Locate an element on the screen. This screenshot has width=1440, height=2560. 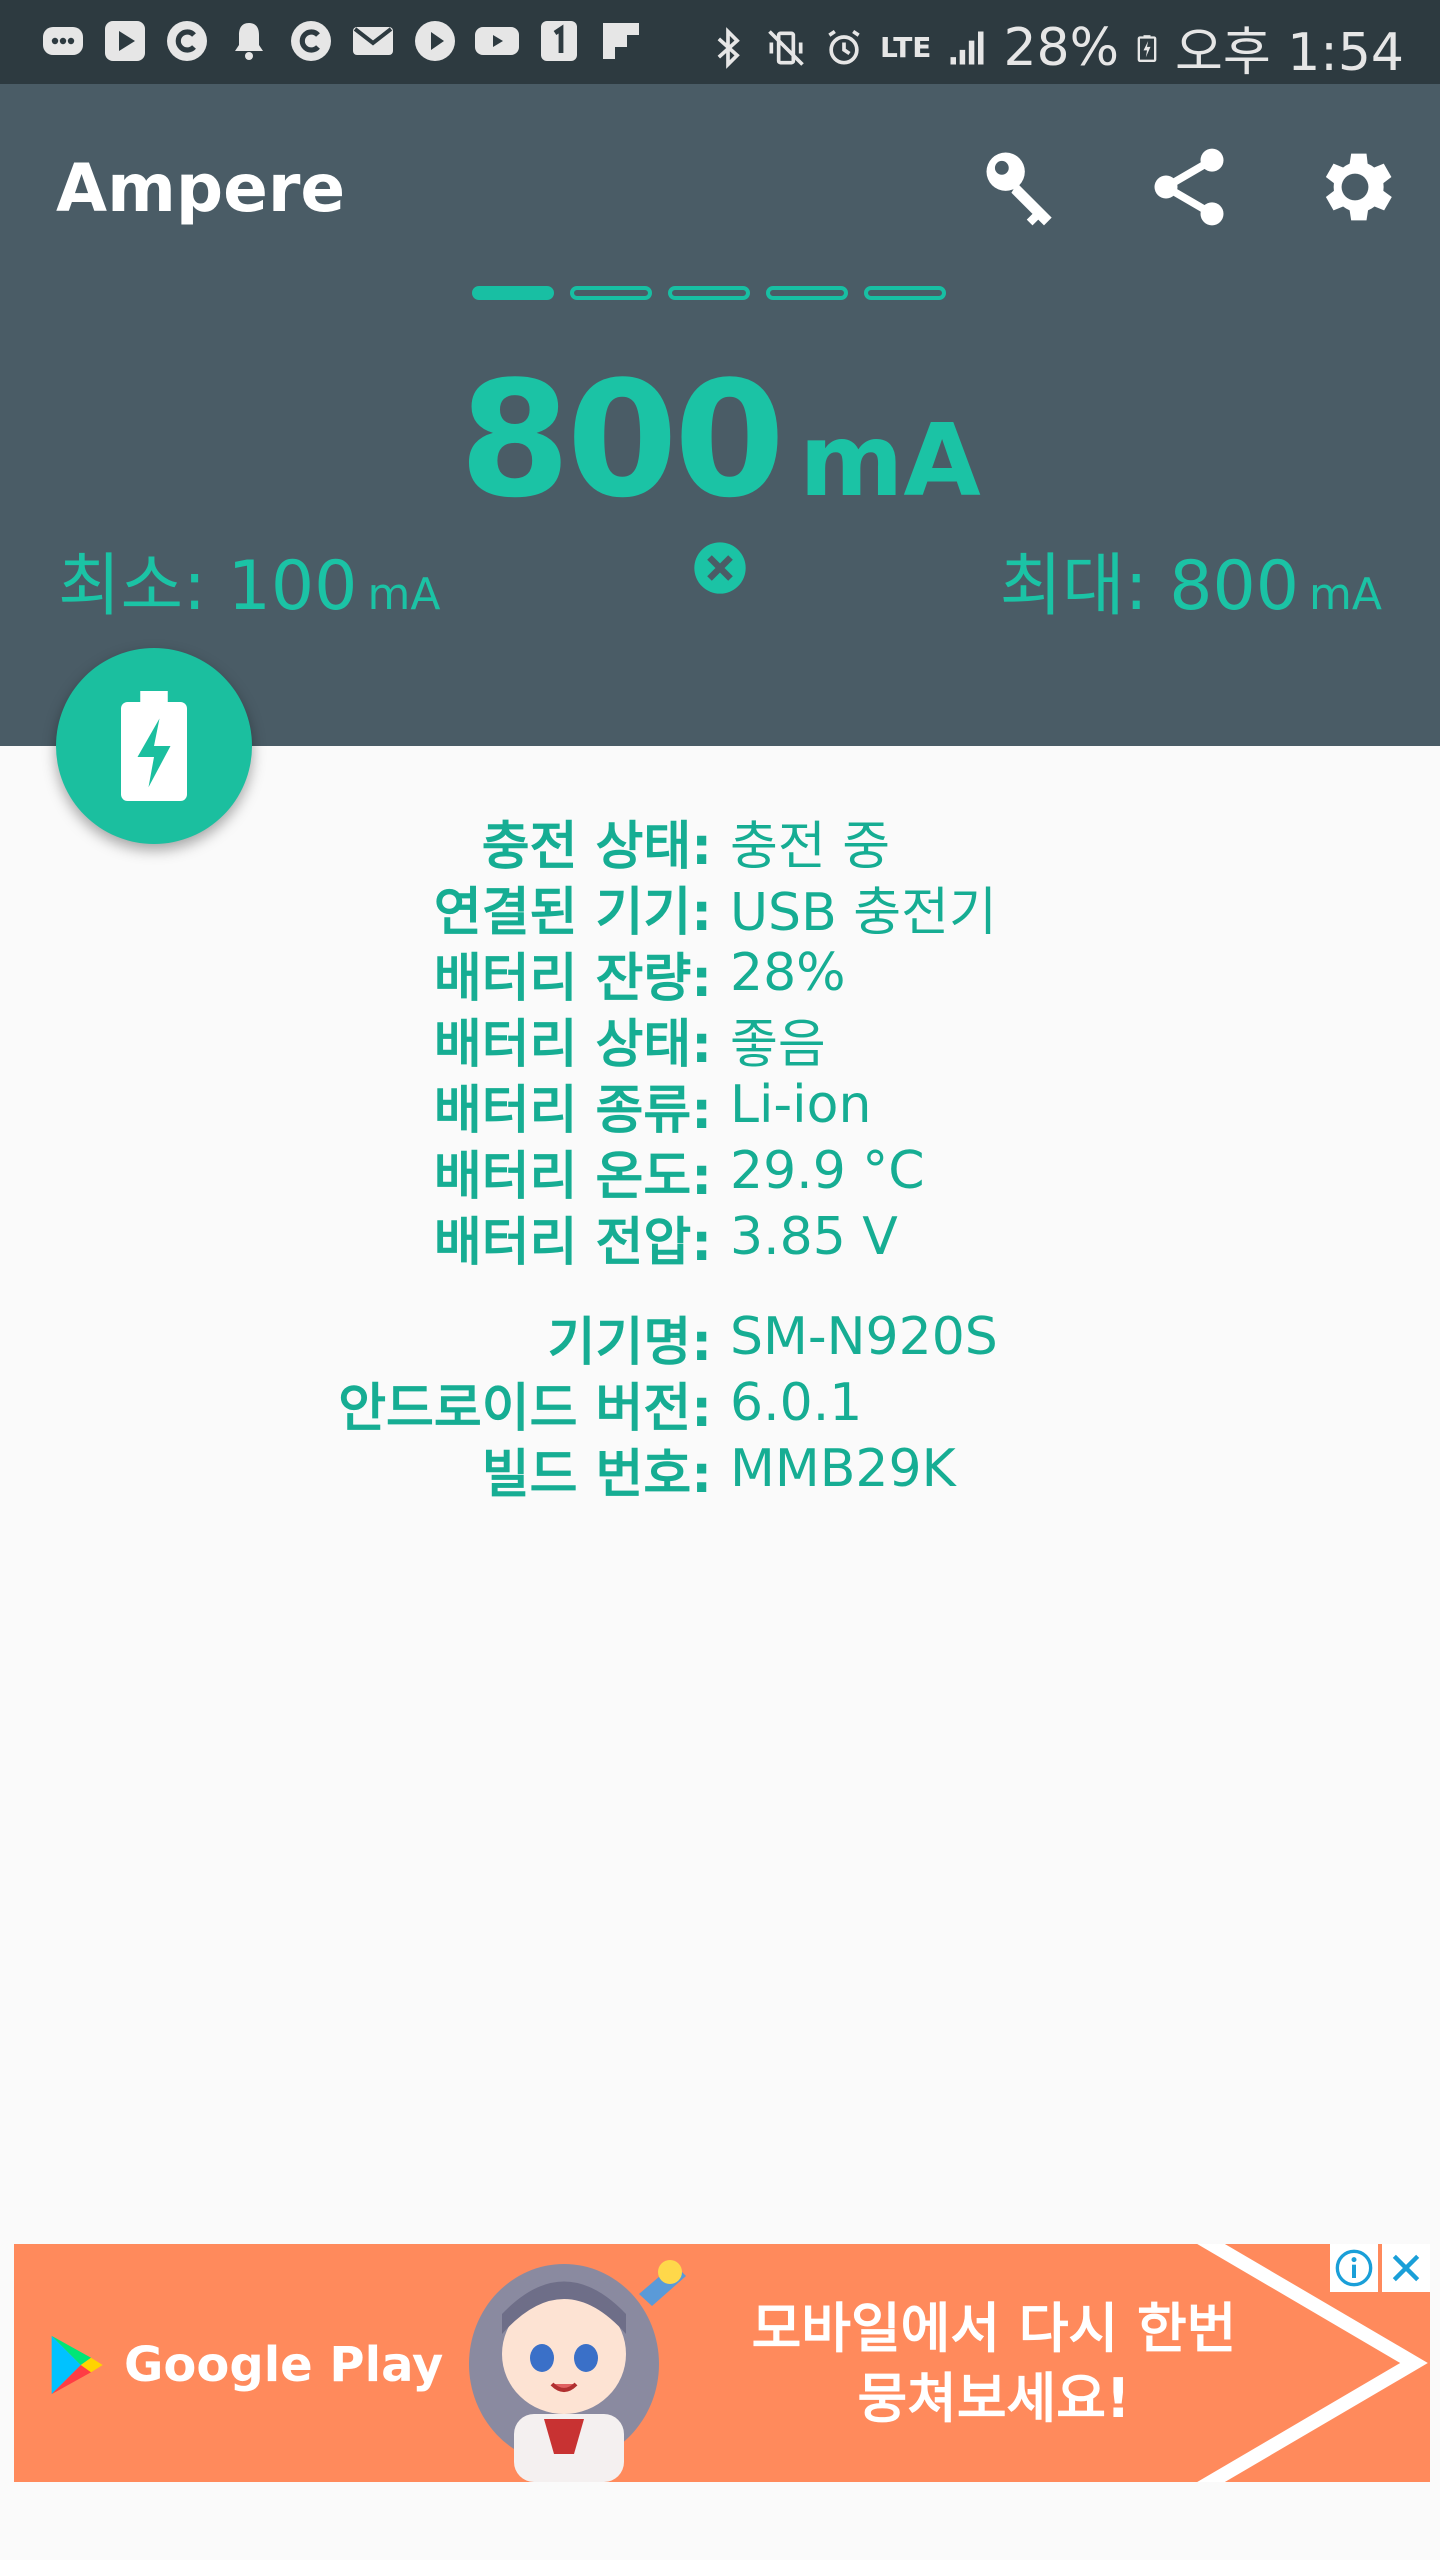
max-reading: 최대: 800 mA is located at coordinates (1191, 579).